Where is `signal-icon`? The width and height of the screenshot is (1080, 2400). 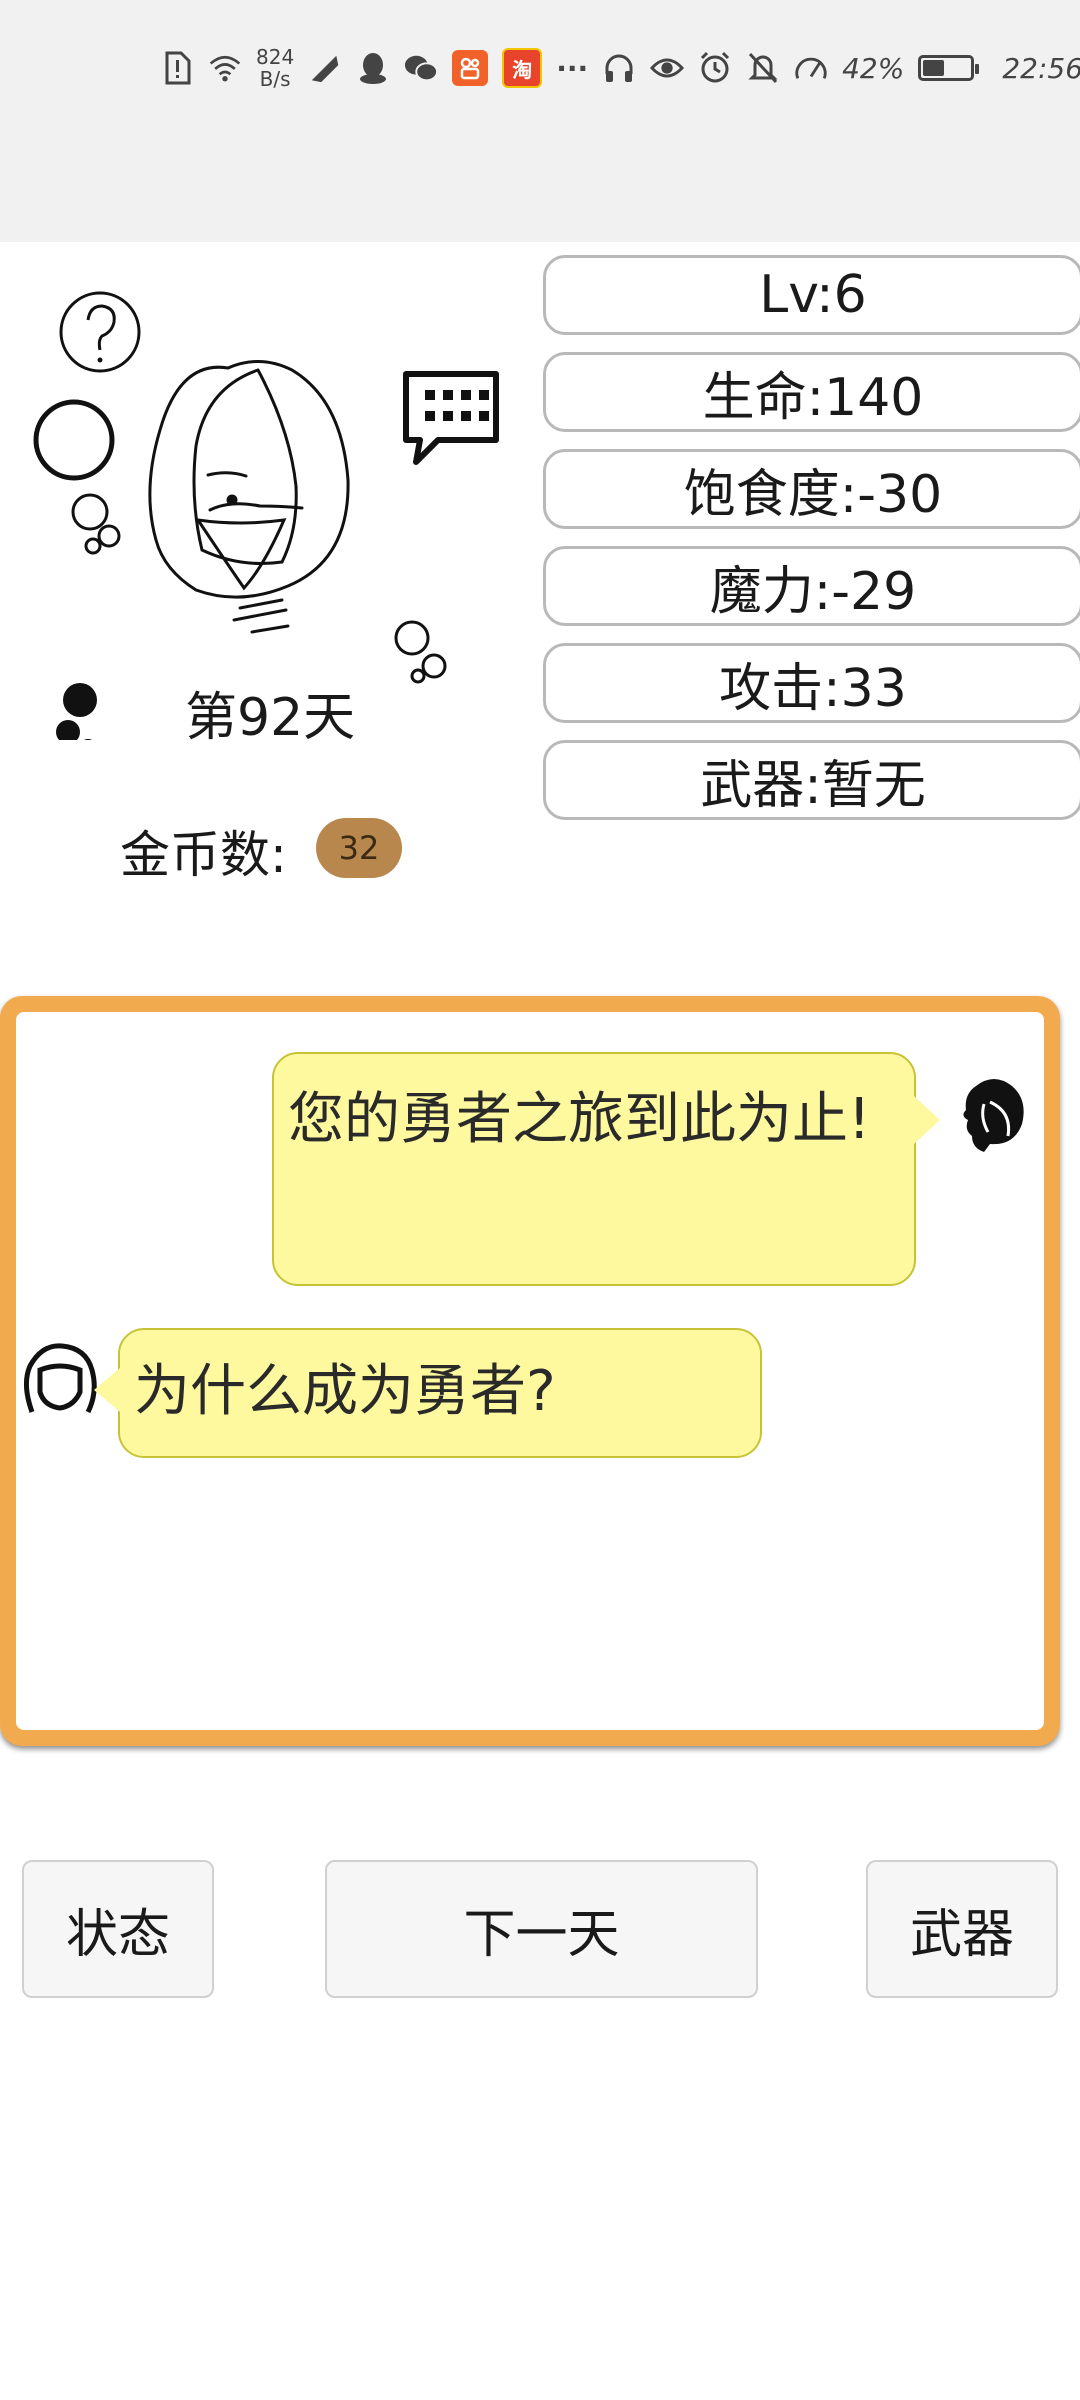 signal-icon is located at coordinates (325, 68).